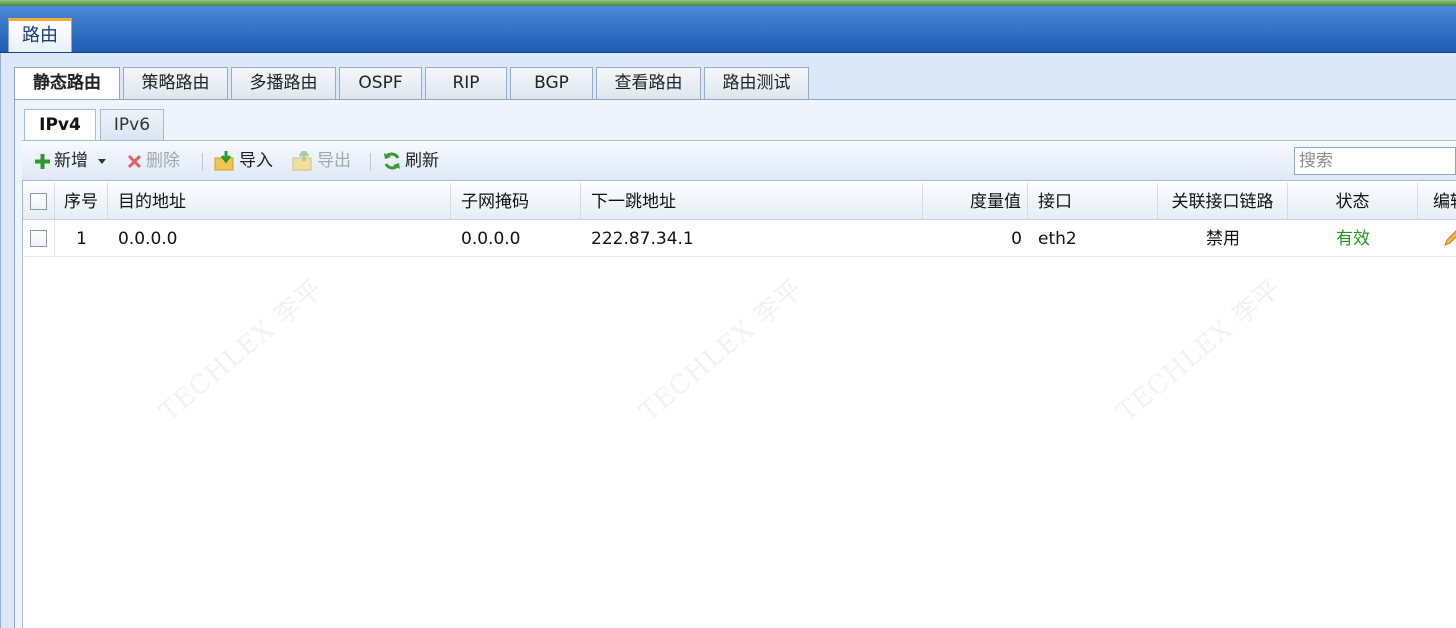 This screenshot has height=628, width=1456. Describe the element at coordinates (752, 201) in the screenshot. I see `col-header-next-hop: 下一跳地址` at that location.